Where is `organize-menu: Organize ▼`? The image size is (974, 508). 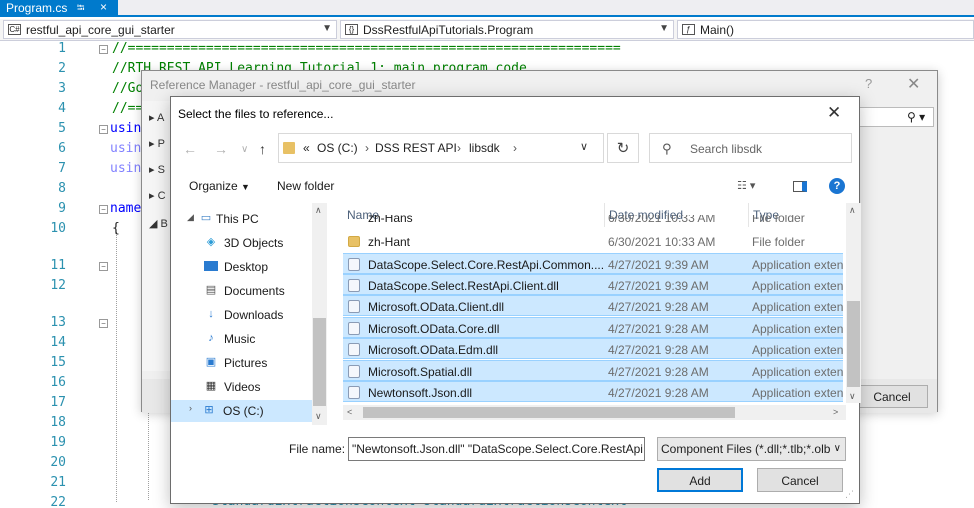
organize-menu: Organize ▼ is located at coordinates (219, 186).